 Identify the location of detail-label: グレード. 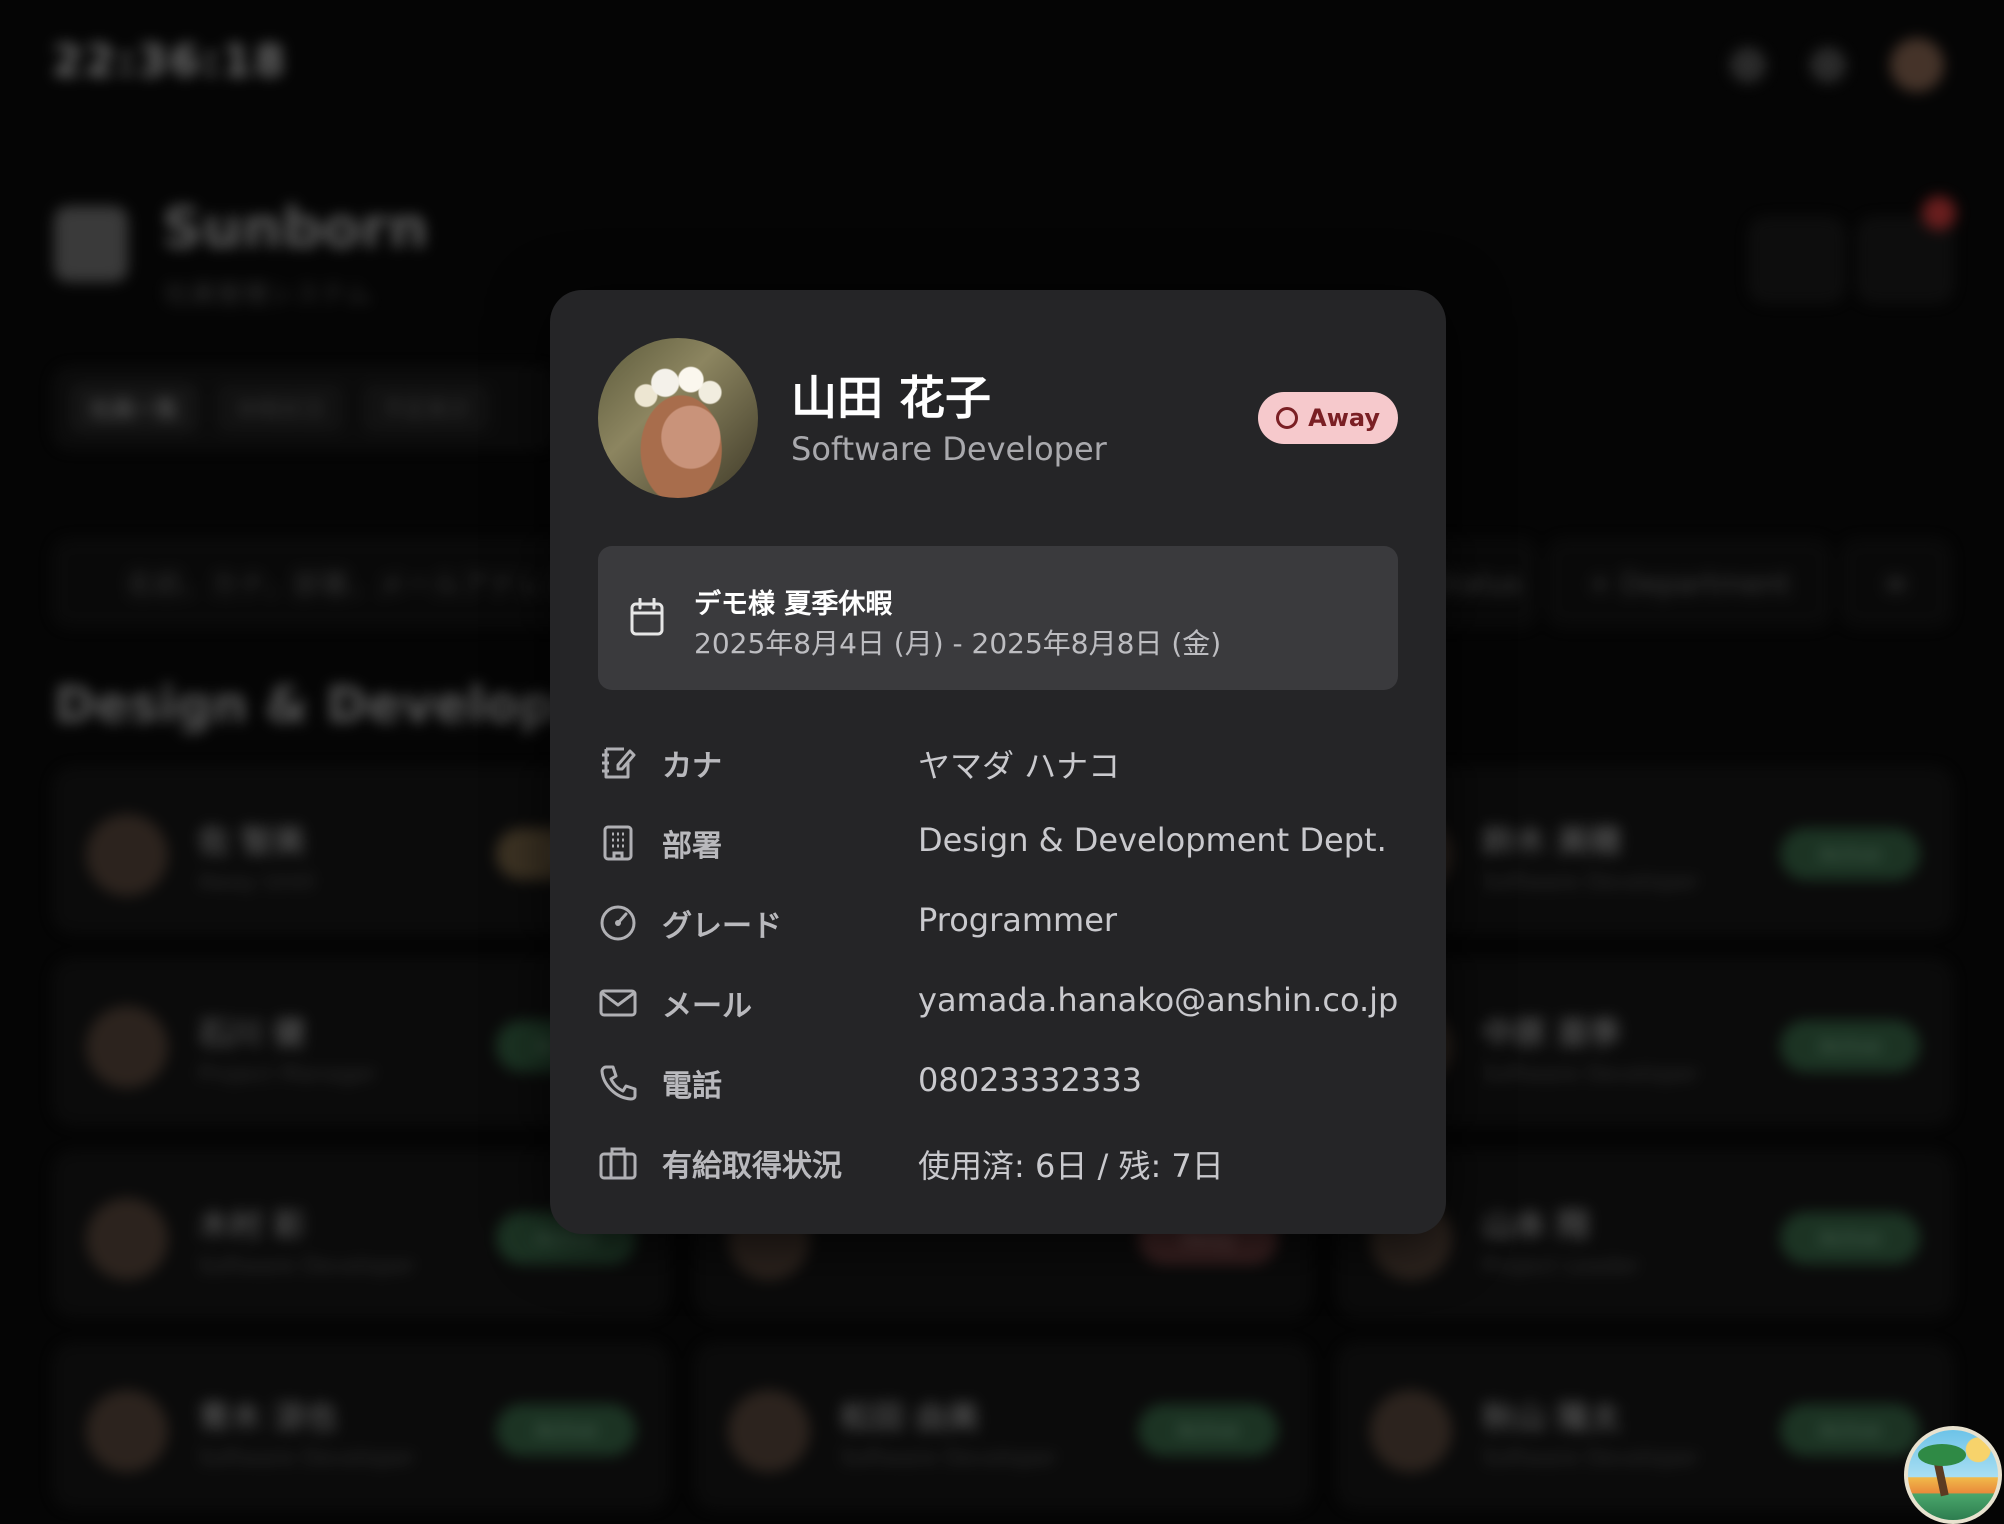
(722, 926).